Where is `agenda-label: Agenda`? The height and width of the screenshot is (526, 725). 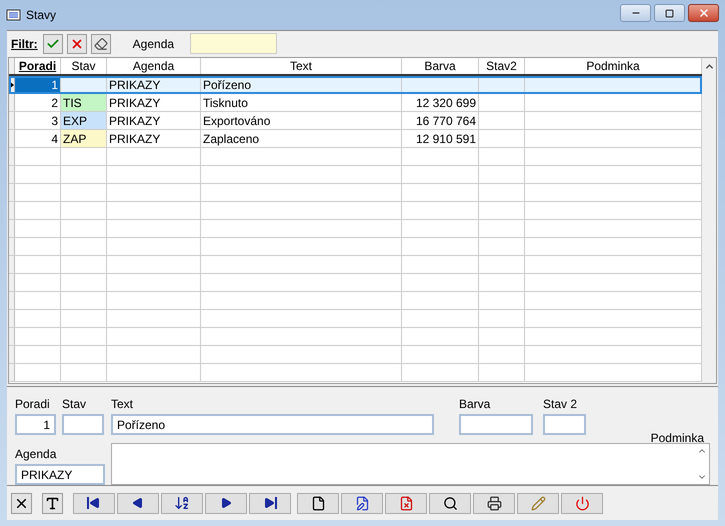
agenda-label: Agenda is located at coordinates (36, 454).